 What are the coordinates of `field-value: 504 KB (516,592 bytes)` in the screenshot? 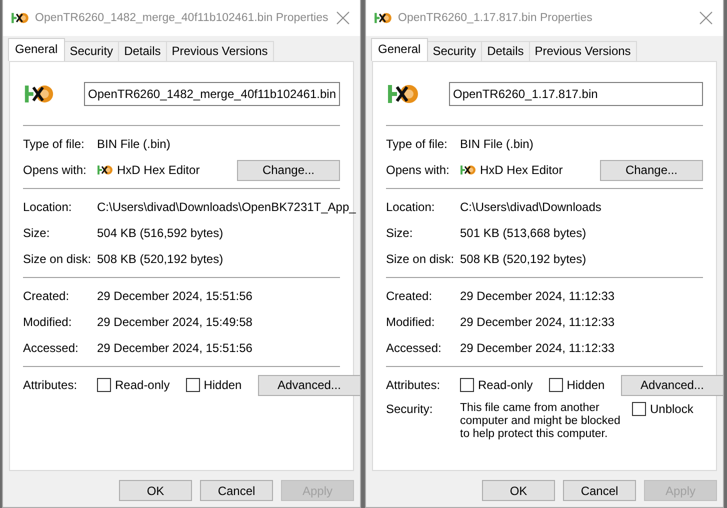 It's located at (160, 233).